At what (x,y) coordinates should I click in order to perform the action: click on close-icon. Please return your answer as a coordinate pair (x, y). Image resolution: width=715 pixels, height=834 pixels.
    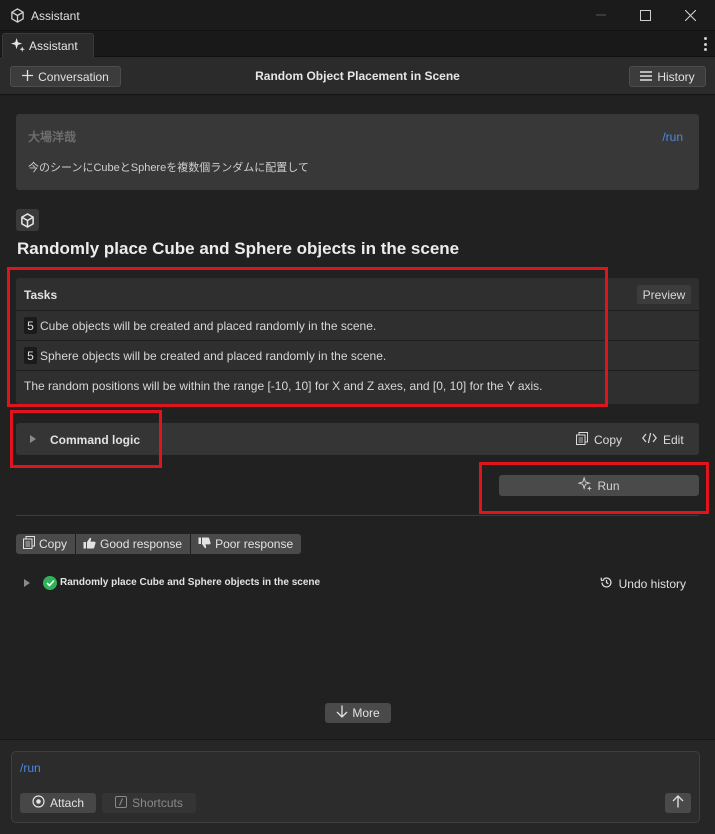
    Looking at the image, I should click on (690, 15).